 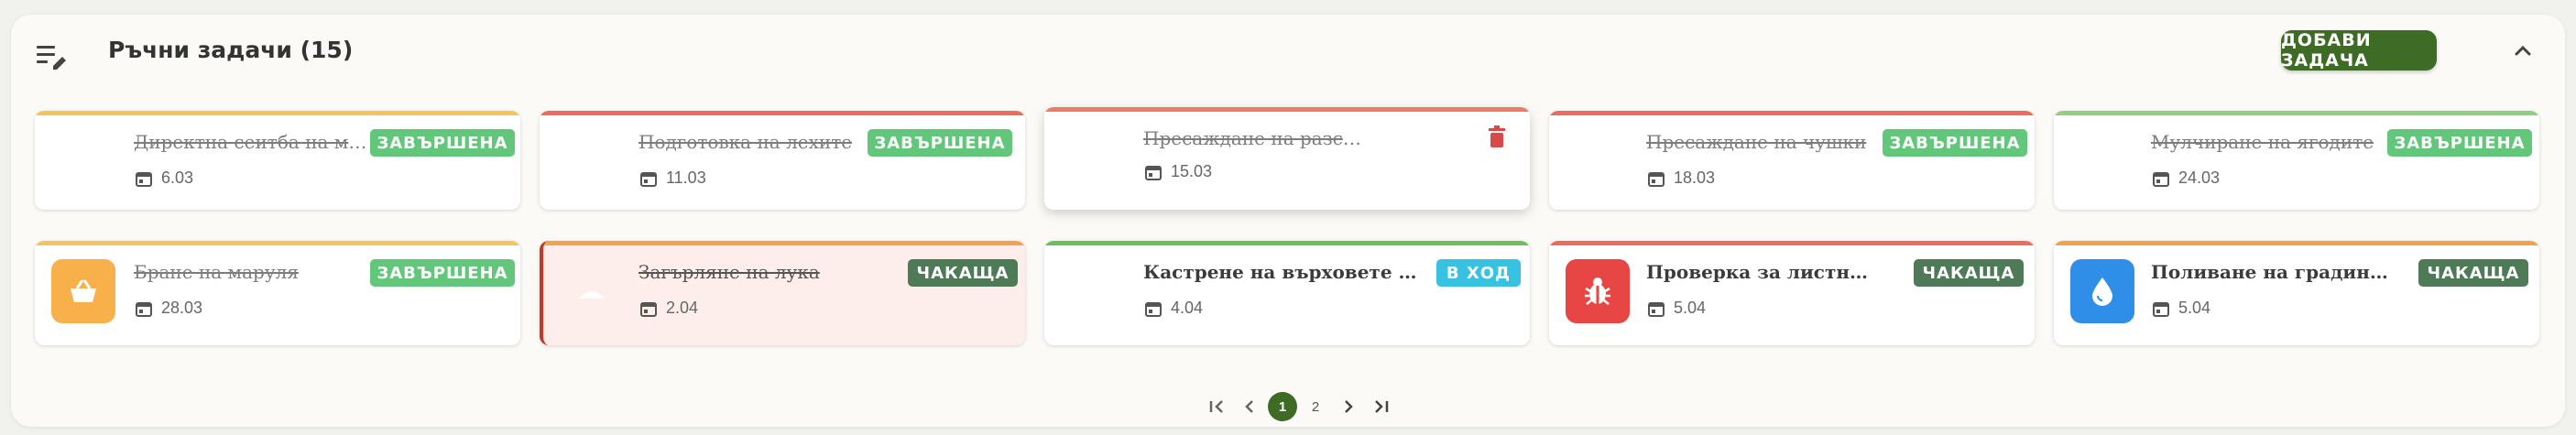 I want to click on task-date-label: 6.03, so click(x=178, y=178).